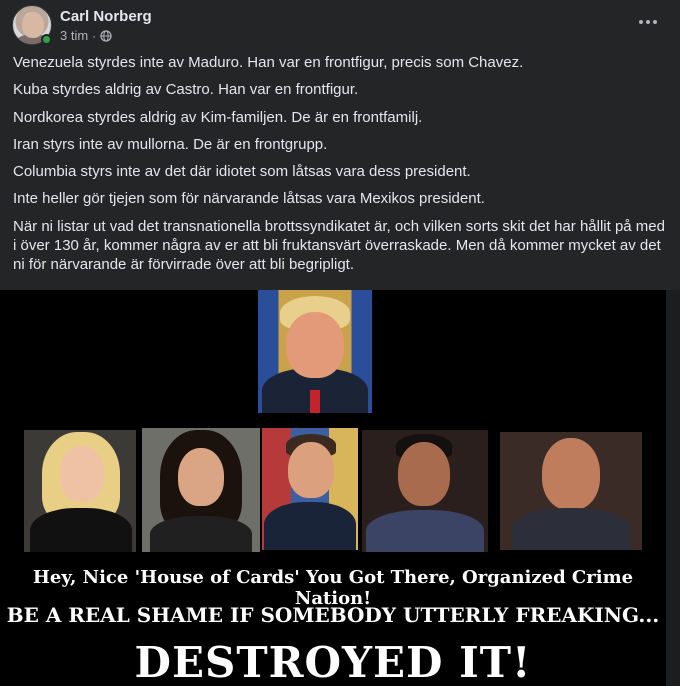 The width and height of the screenshot is (680, 686). Describe the element at coordinates (340, 25) in the screenshot. I see `post-header: Carl Norberg 3 tim ·` at that location.